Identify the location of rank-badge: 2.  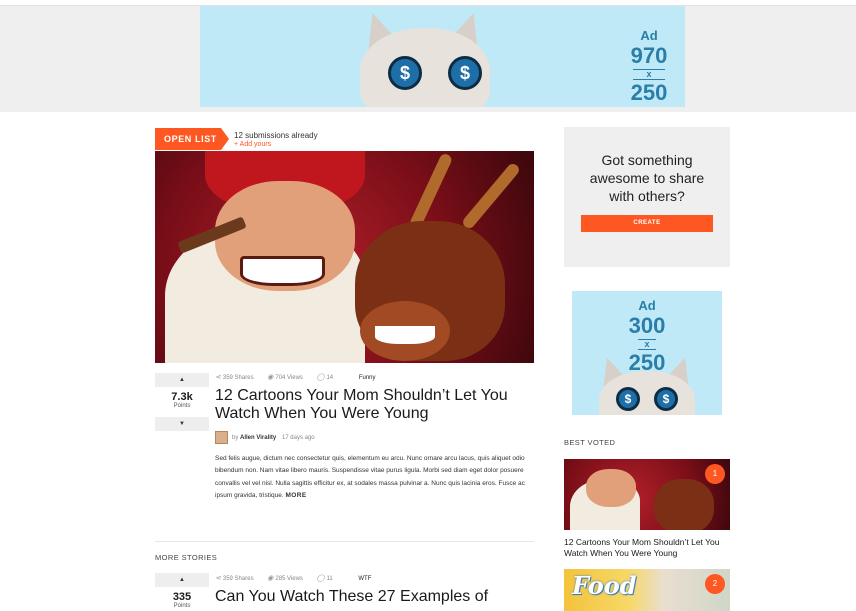
(715, 584).